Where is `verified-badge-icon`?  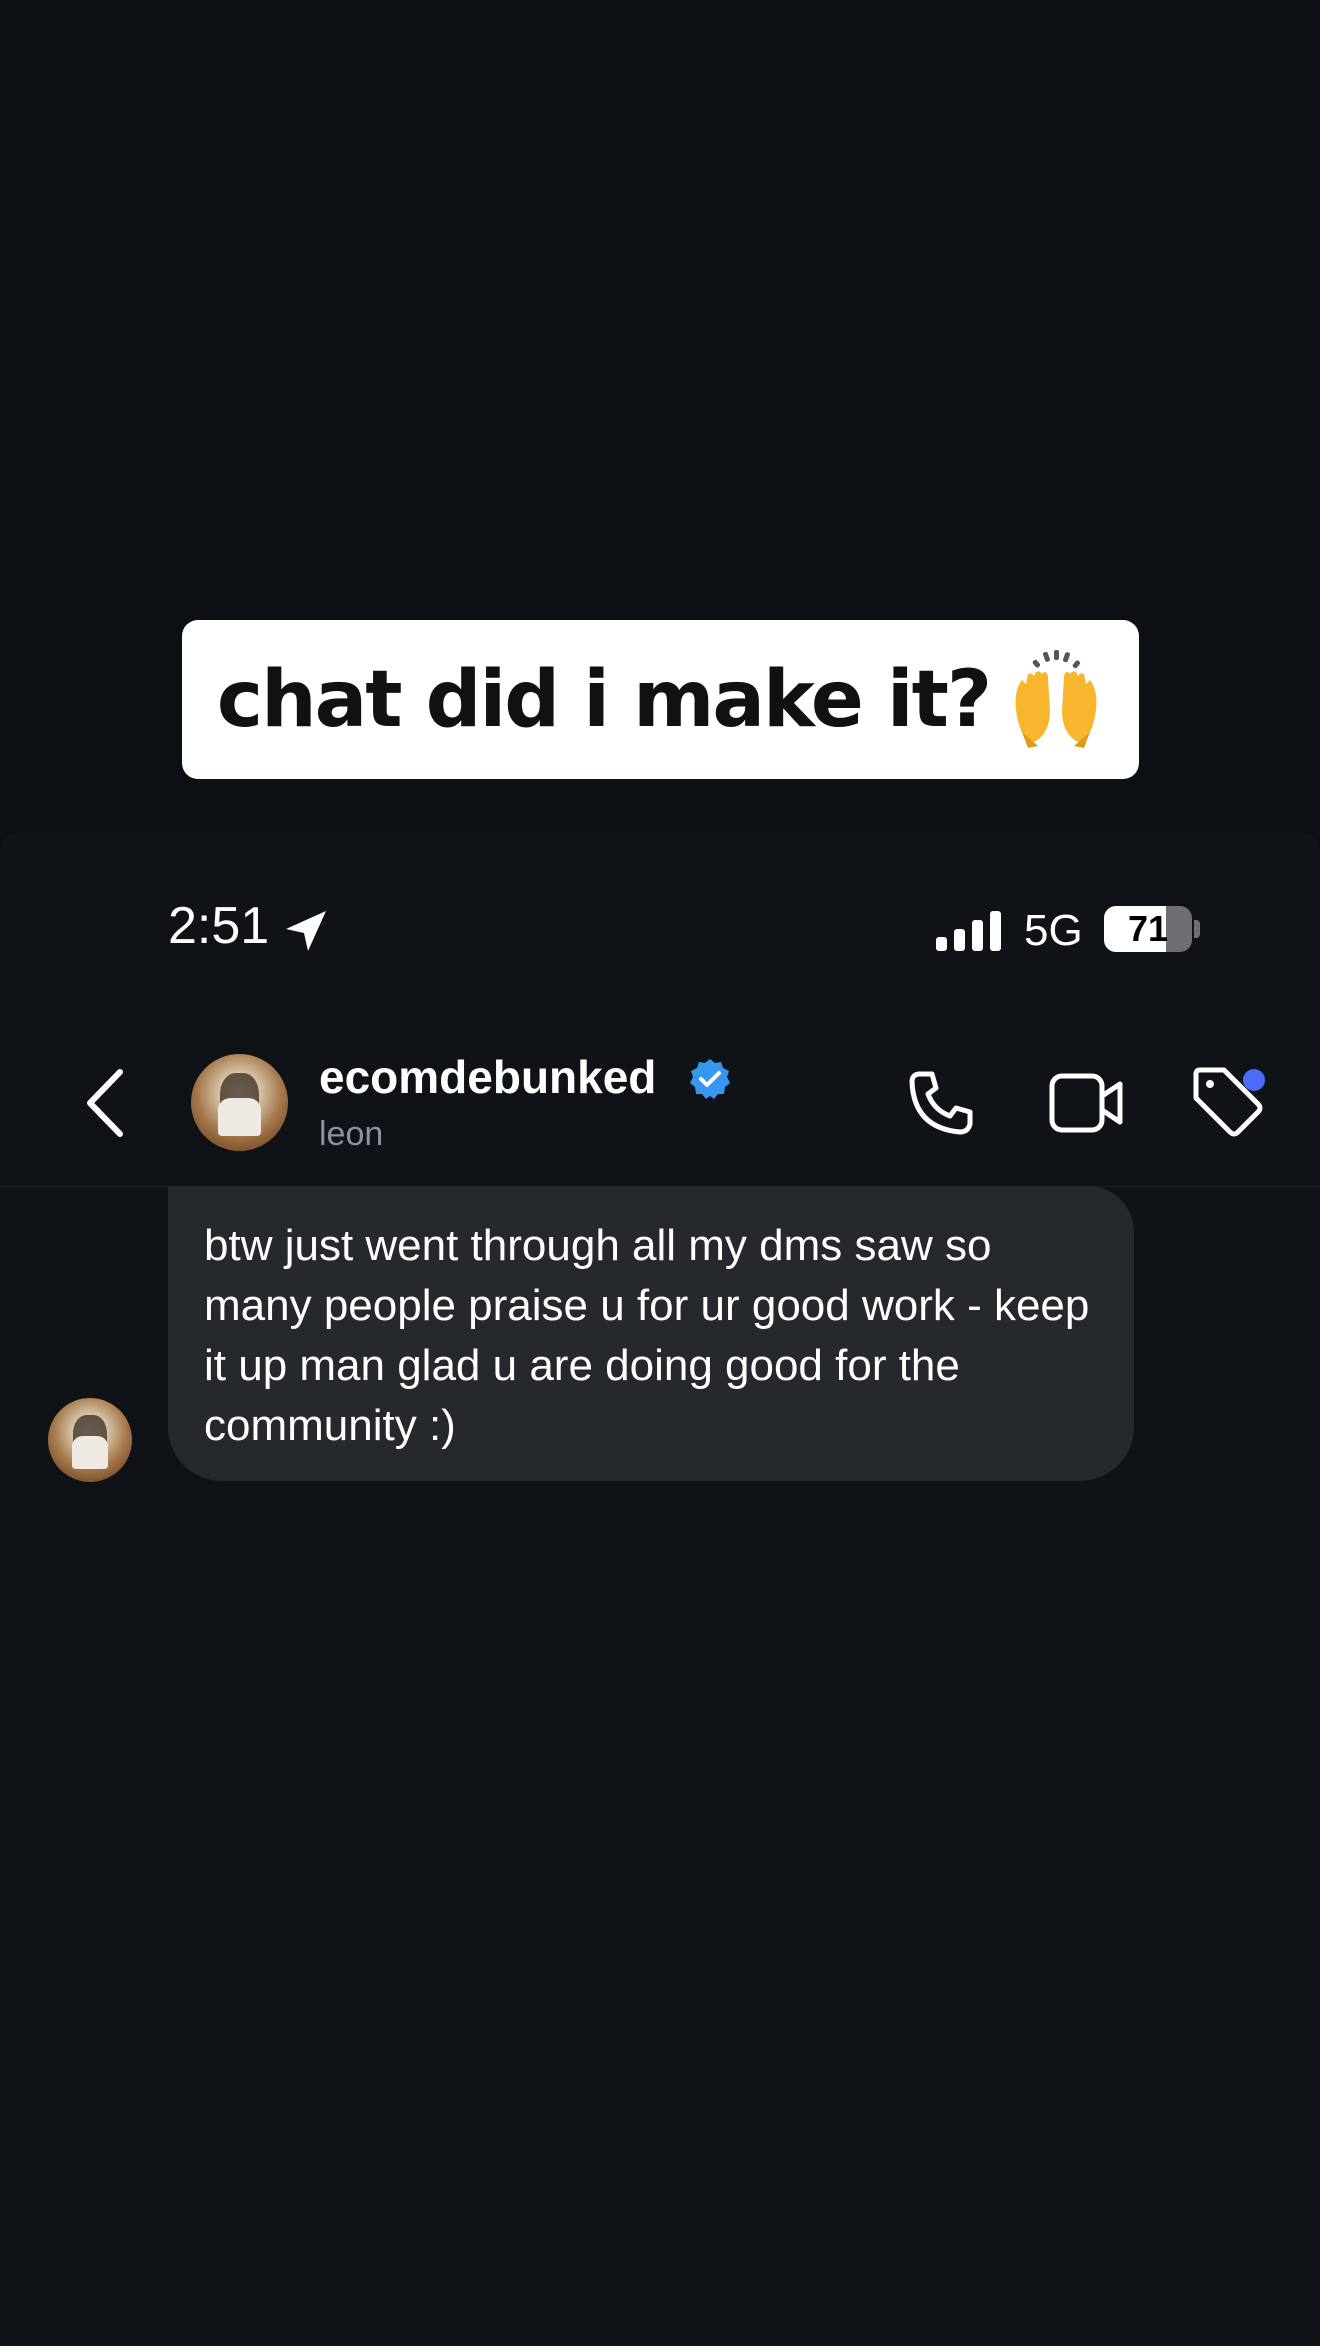 verified-badge-icon is located at coordinates (710, 1079).